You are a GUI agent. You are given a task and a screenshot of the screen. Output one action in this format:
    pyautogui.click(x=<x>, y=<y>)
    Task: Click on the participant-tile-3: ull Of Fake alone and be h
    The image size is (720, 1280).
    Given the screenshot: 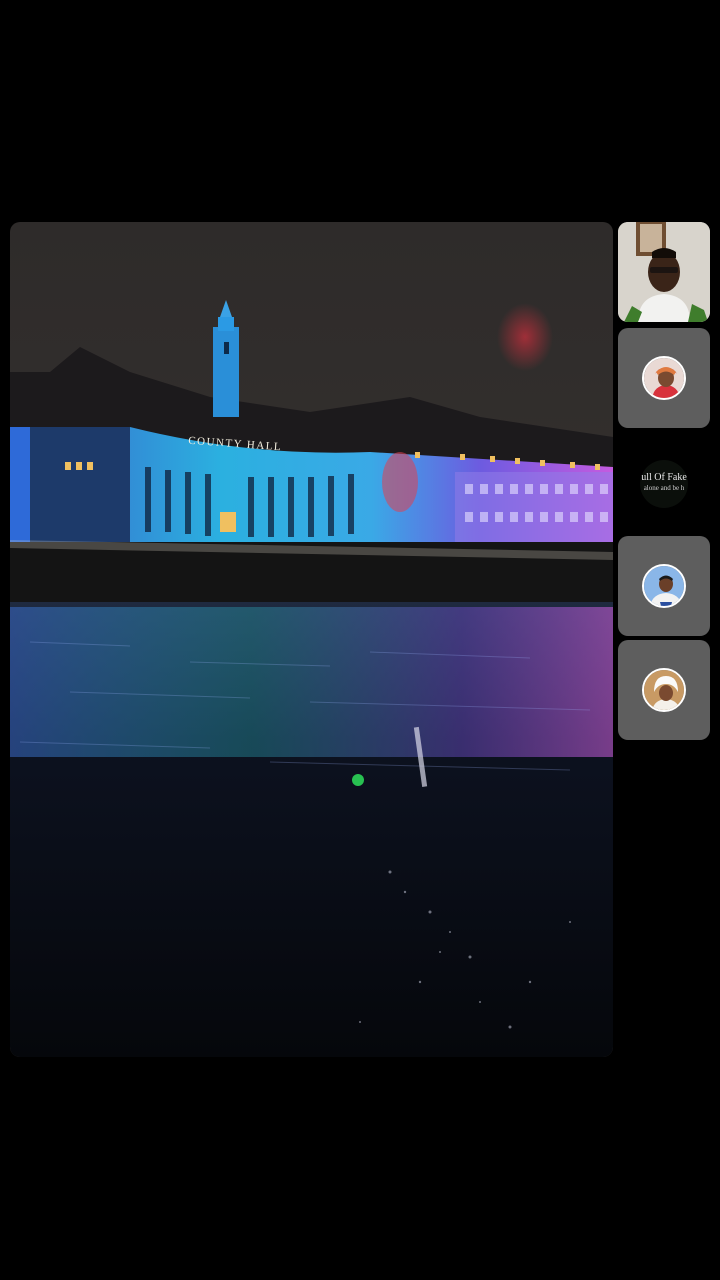 What is the action you would take?
    pyautogui.click(x=664, y=484)
    